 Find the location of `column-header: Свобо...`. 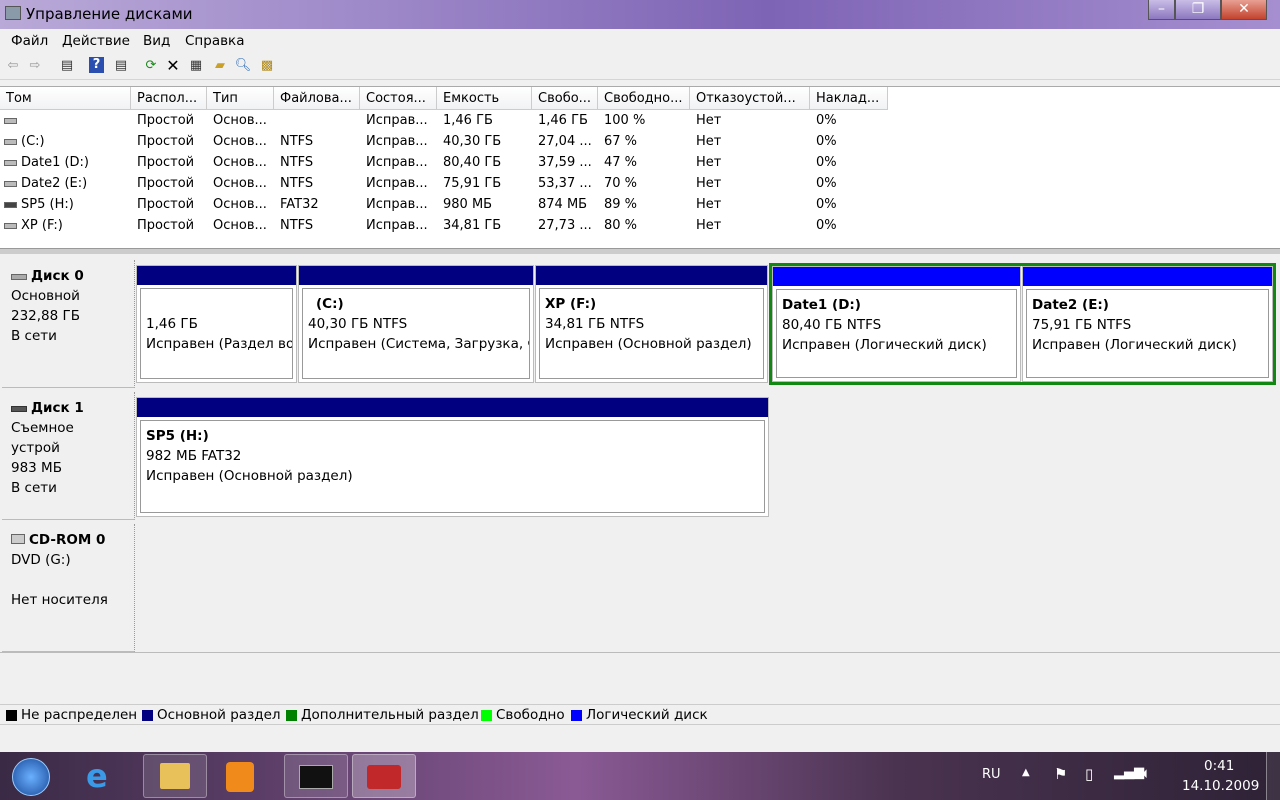

column-header: Свобо... is located at coordinates (565, 98).